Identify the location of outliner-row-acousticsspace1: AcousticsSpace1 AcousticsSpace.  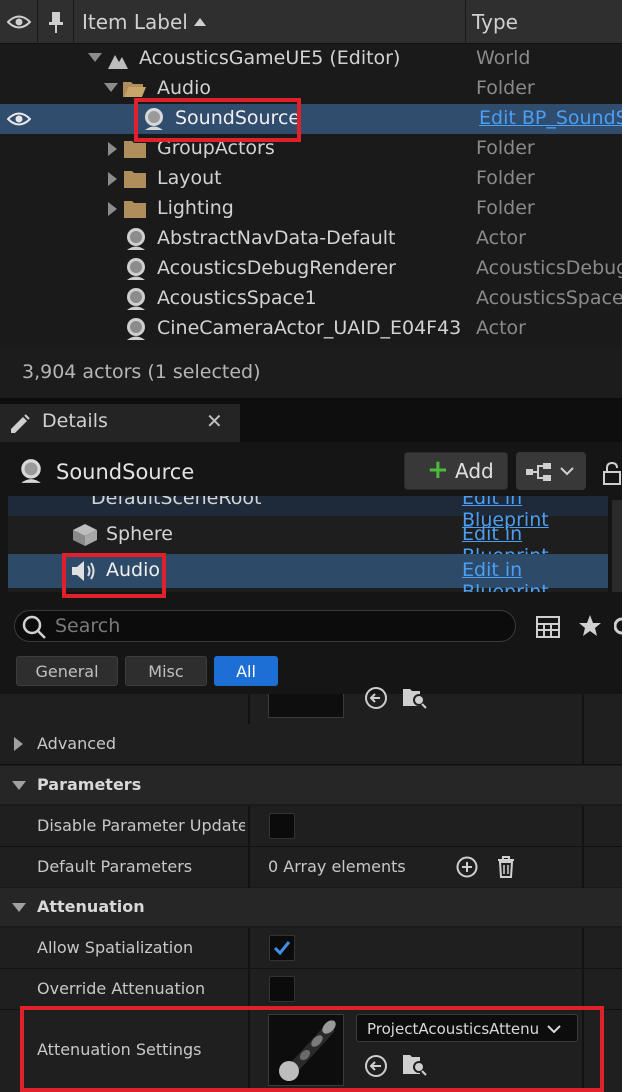
(311, 299).